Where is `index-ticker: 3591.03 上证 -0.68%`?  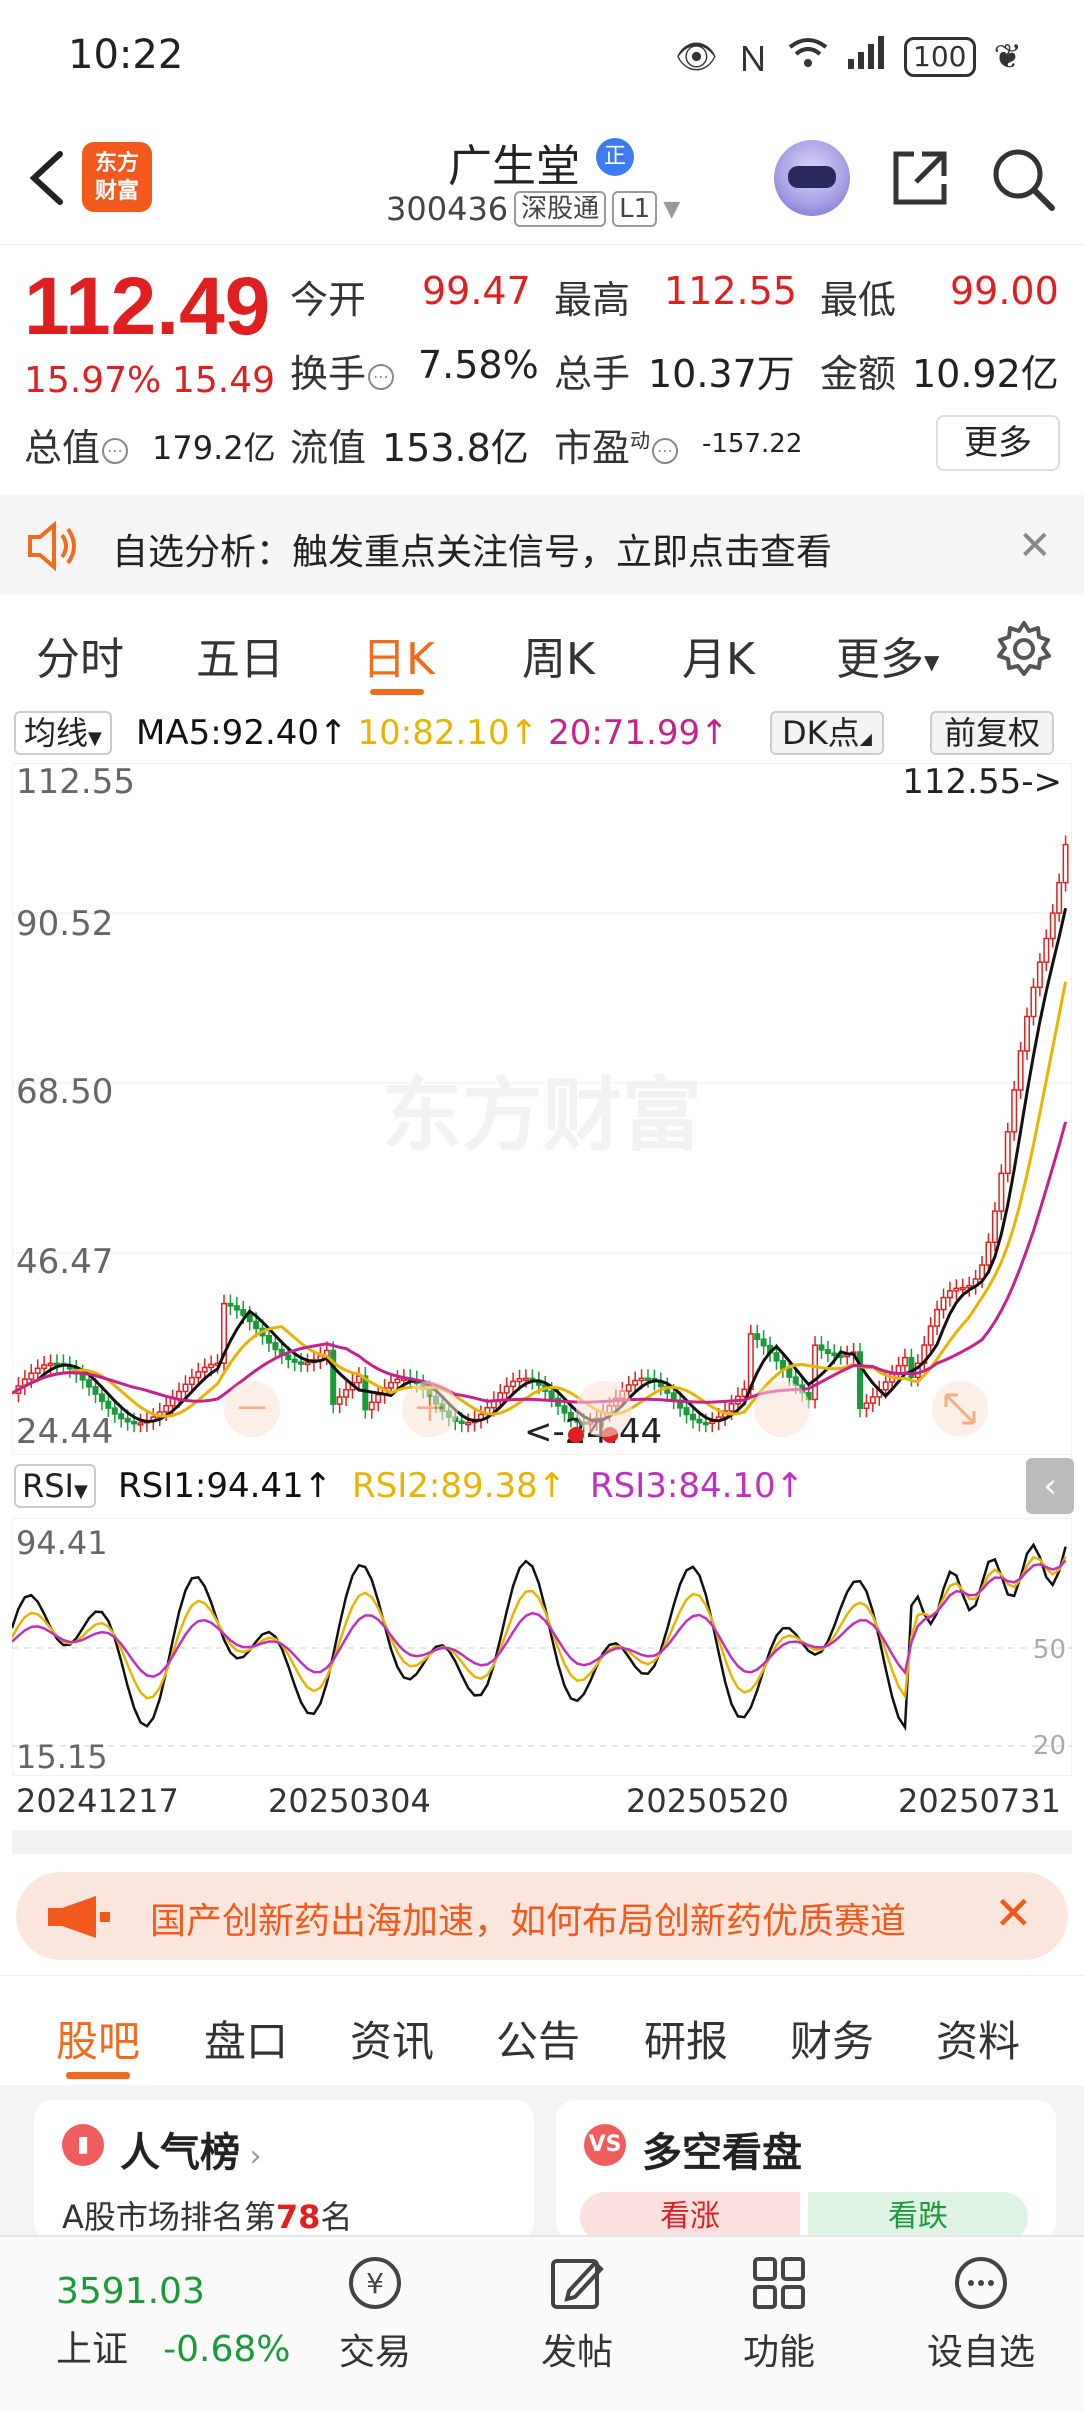 index-ticker: 3591.03 上证 -0.68% is located at coordinates (173, 2321).